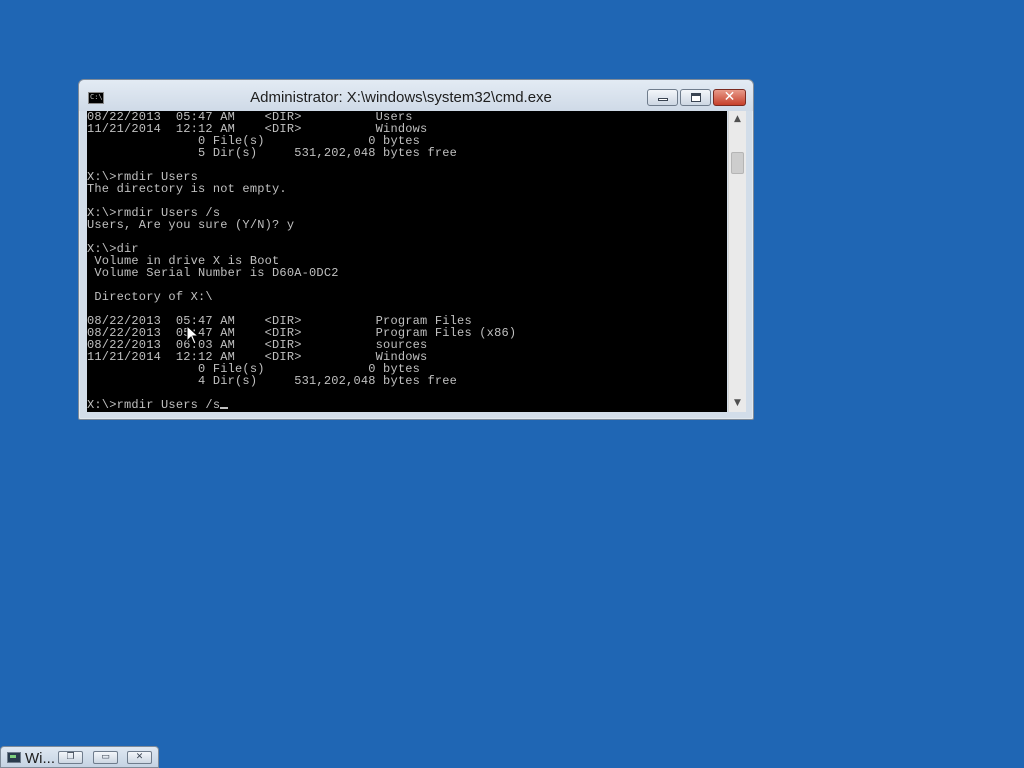 This screenshot has height=768, width=1024. I want to click on minimize-icon, so click(663, 99).